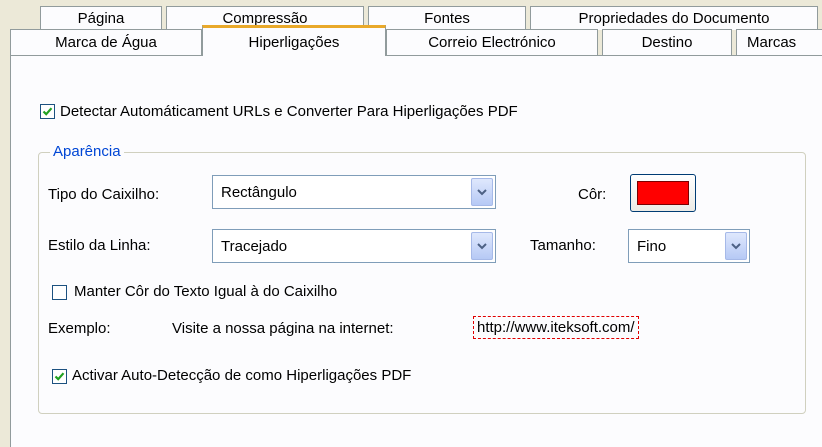 This screenshot has height=447, width=822. What do you see at coordinates (354, 192) in the screenshot?
I see `frame-type-select: Rectângulo` at bounding box center [354, 192].